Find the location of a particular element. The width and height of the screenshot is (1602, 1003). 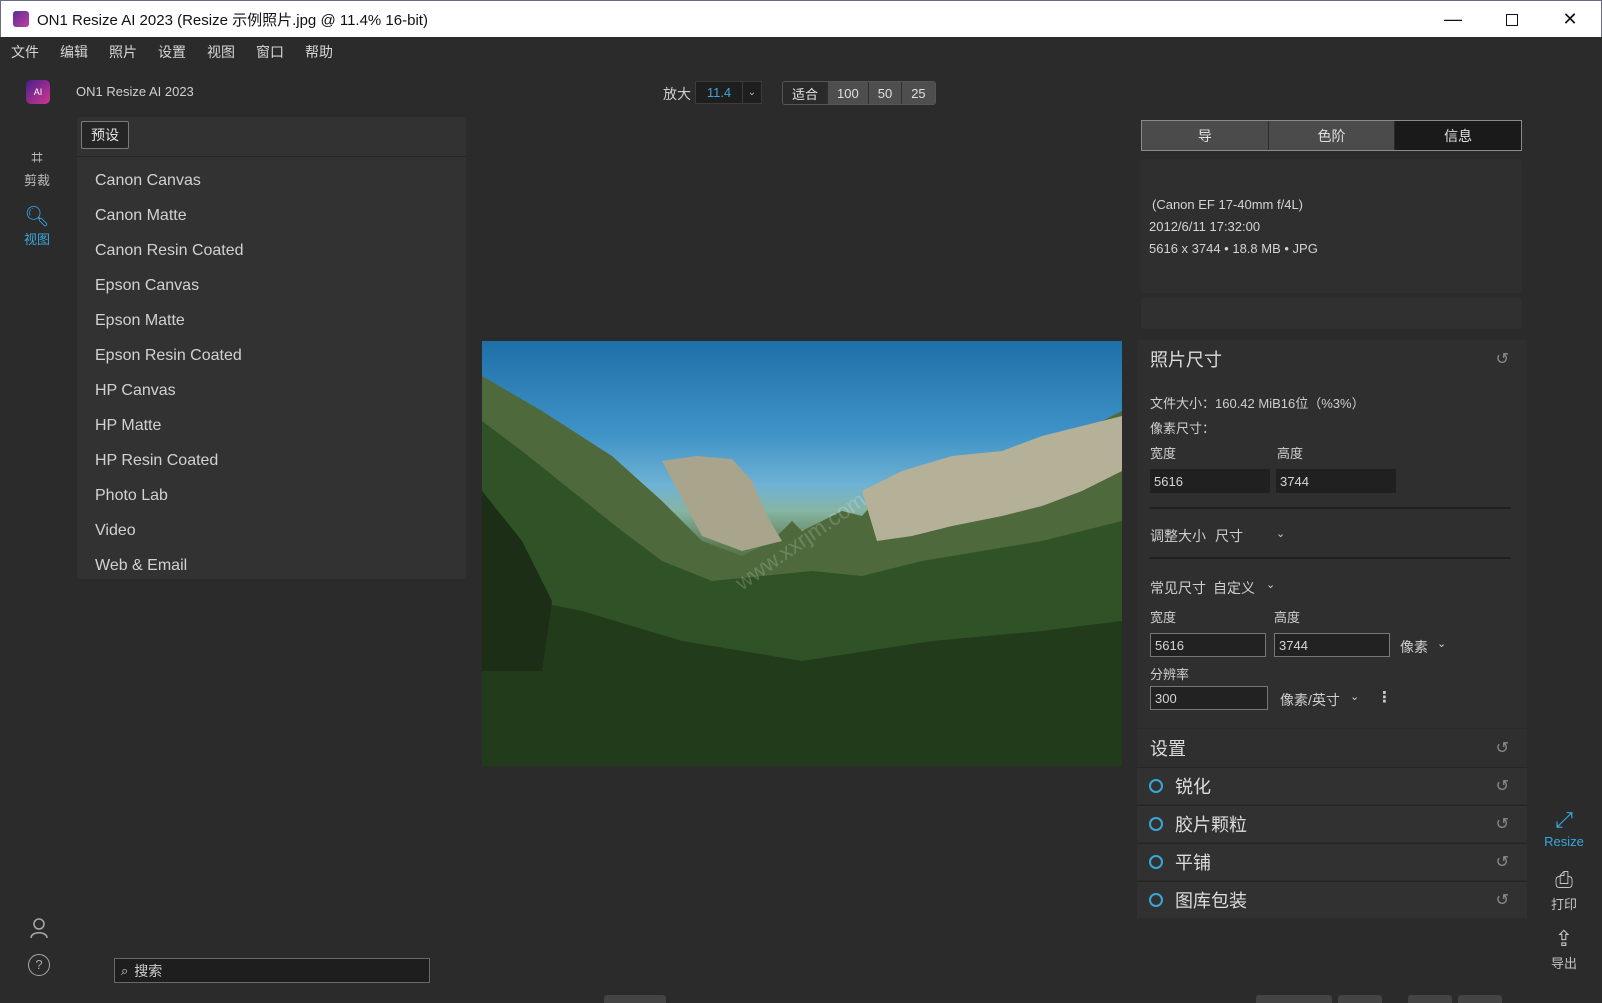

settings-header: 设置 ↺ is located at coordinates (1332, 747).